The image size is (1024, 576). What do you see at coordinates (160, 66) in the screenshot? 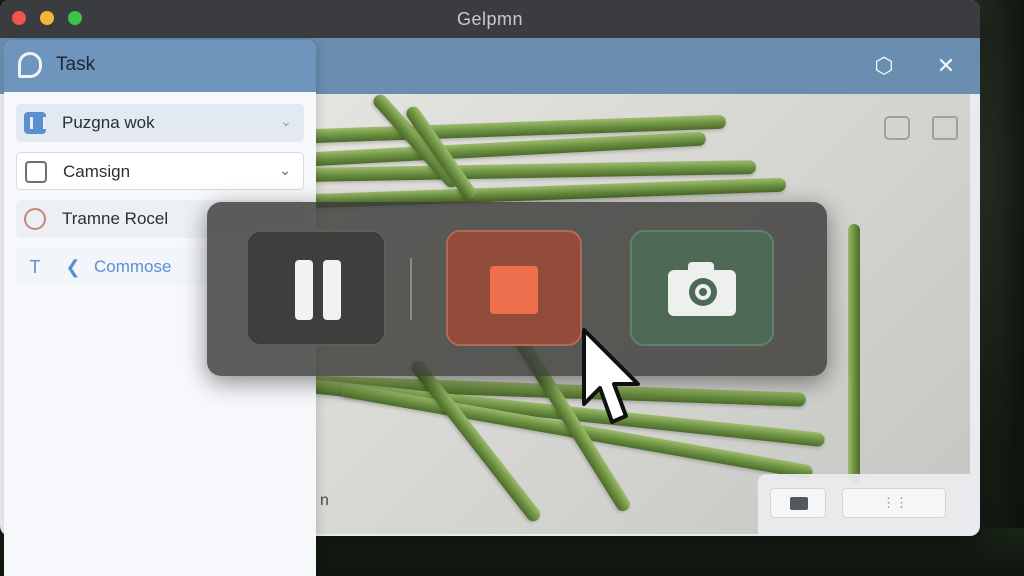
I see `sidebar-header: Task` at bounding box center [160, 66].